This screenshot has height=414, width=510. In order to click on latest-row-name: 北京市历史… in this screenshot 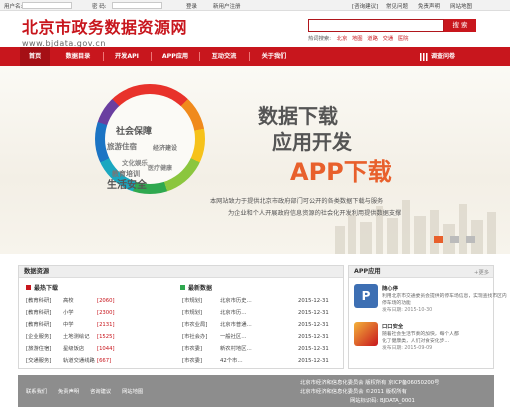, I will do `click(236, 301)`.